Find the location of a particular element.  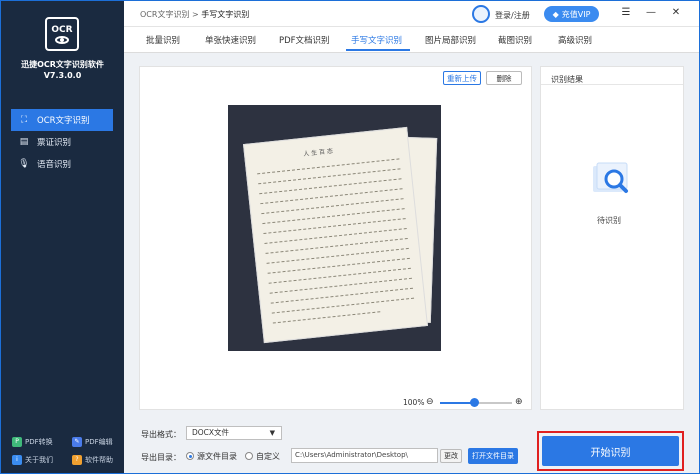

change-dir-button: 更改 is located at coordinates (451, 456).